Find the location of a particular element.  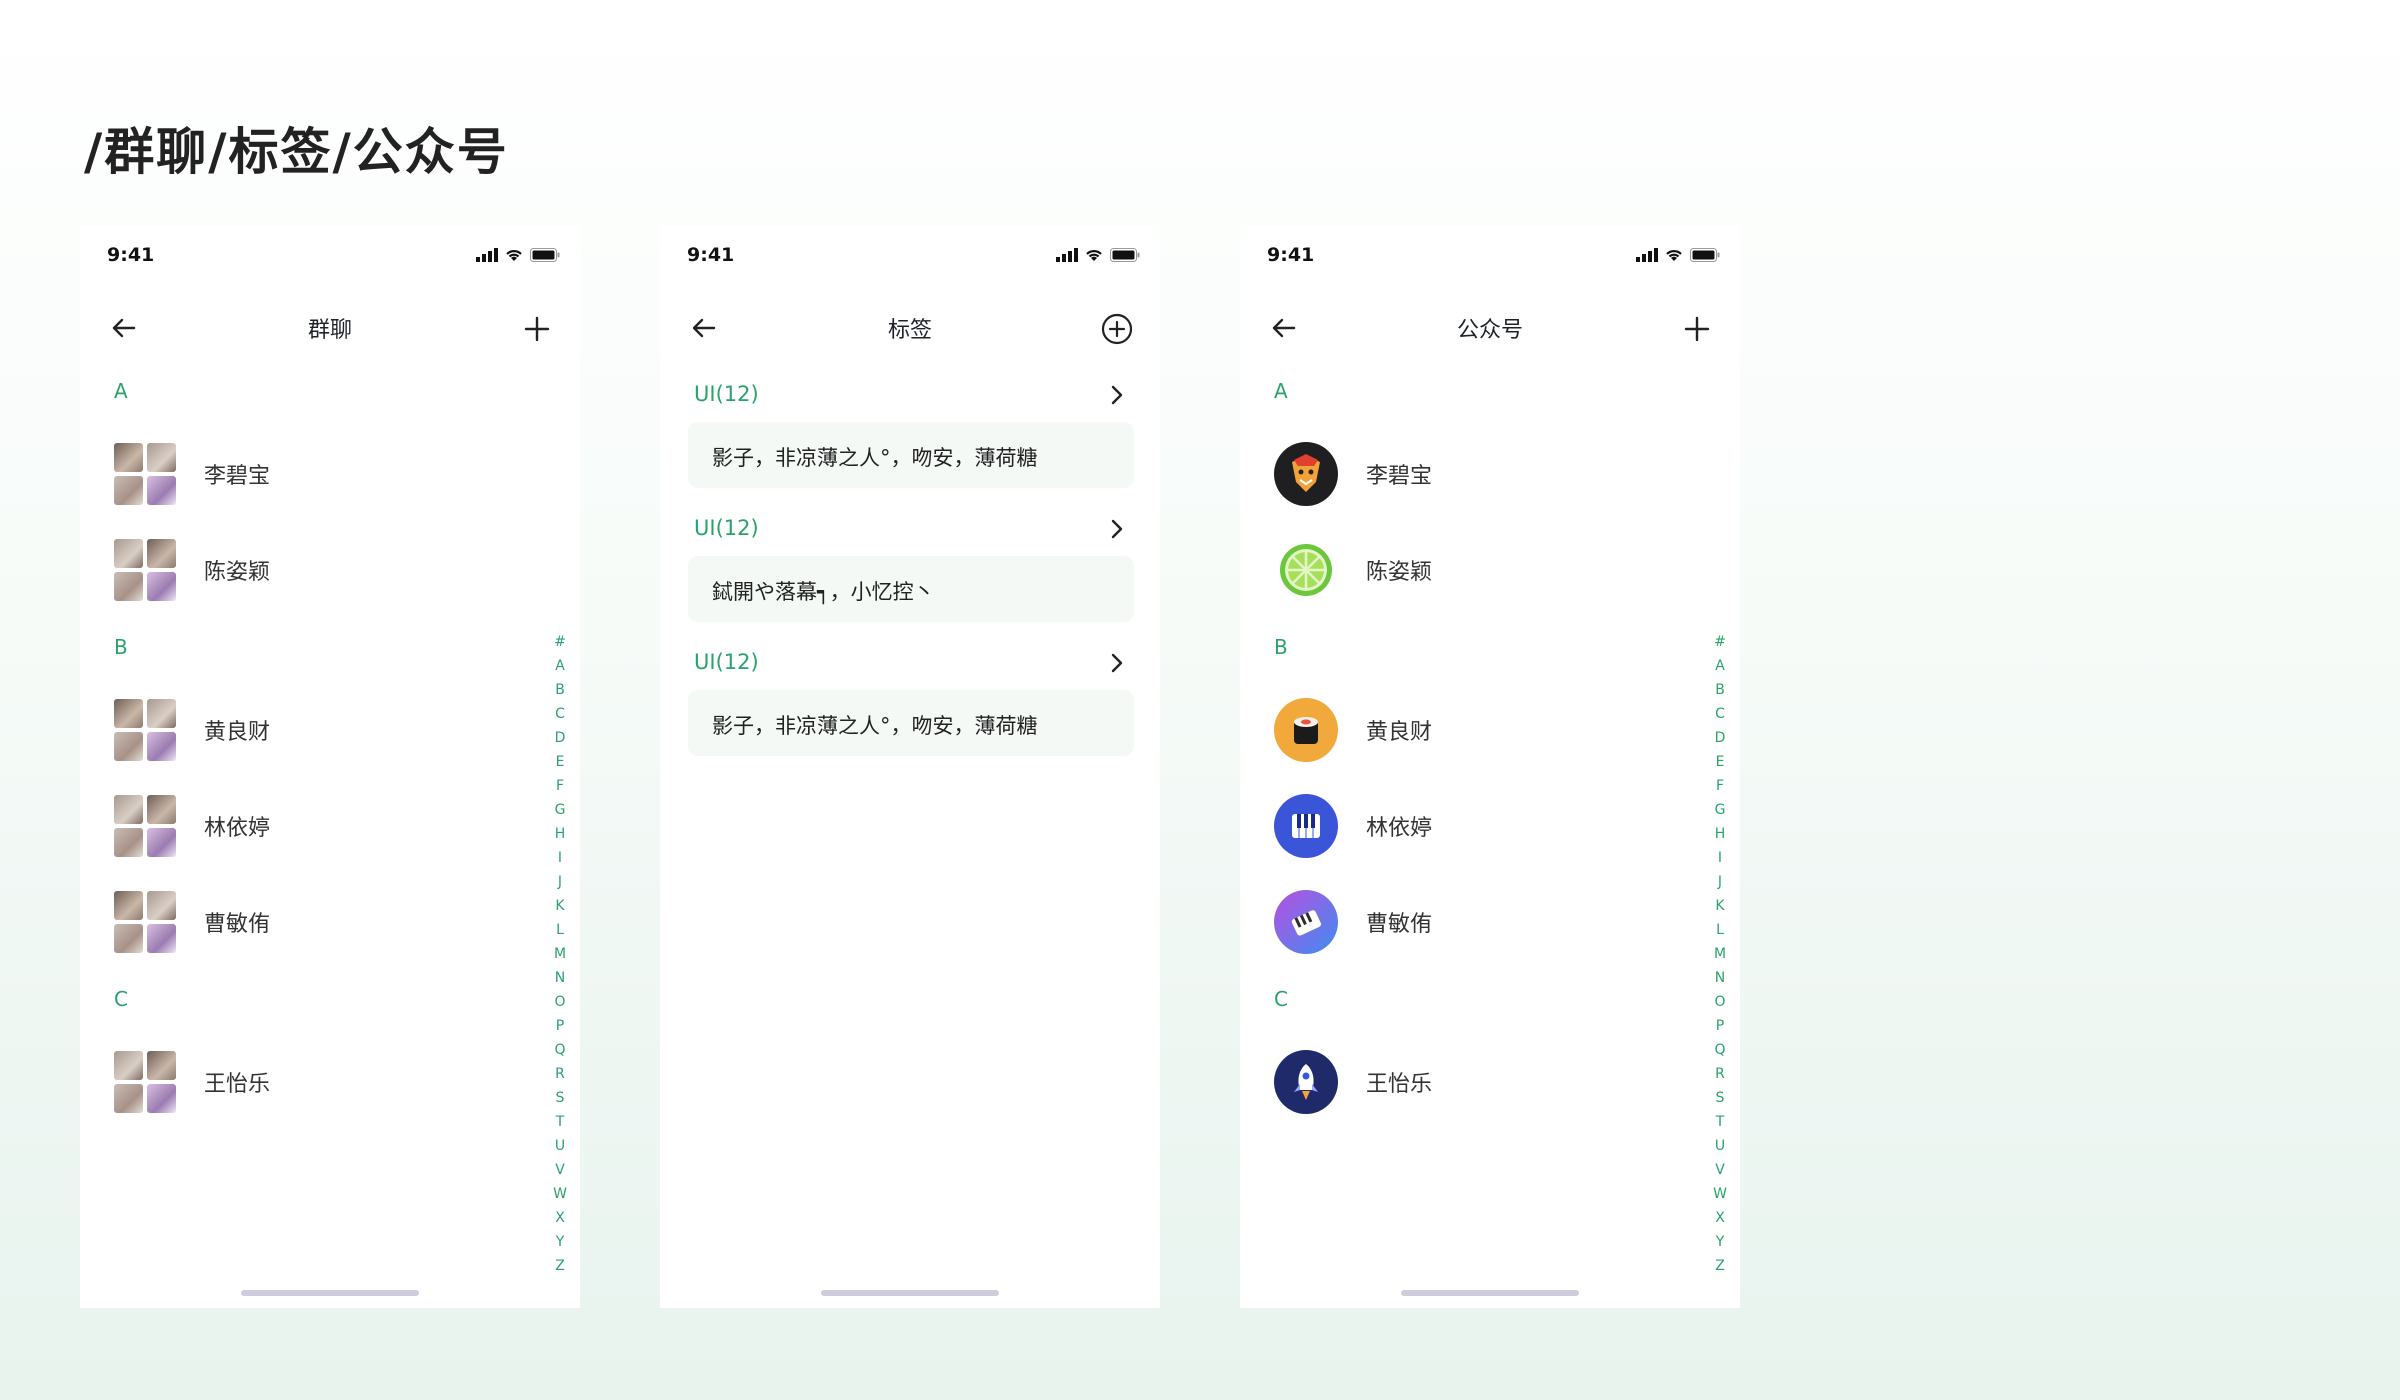

account-row: 李碧宝 is located at coordinates (1464, 474).